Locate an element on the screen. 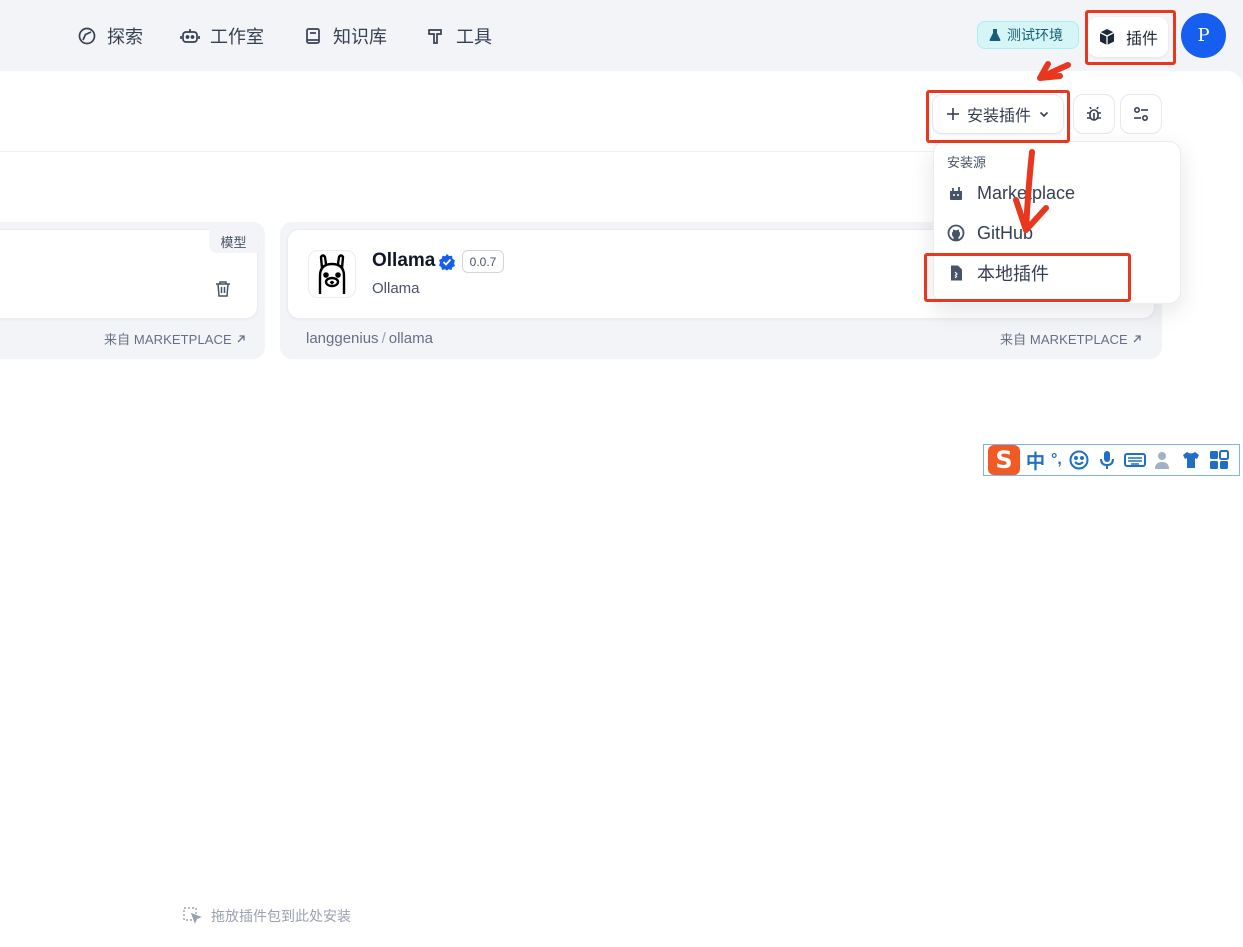 Image resolution: width=1243 pixels, height=947 pixels. nav-explore: 探索 is located at coordinates (110, 36).